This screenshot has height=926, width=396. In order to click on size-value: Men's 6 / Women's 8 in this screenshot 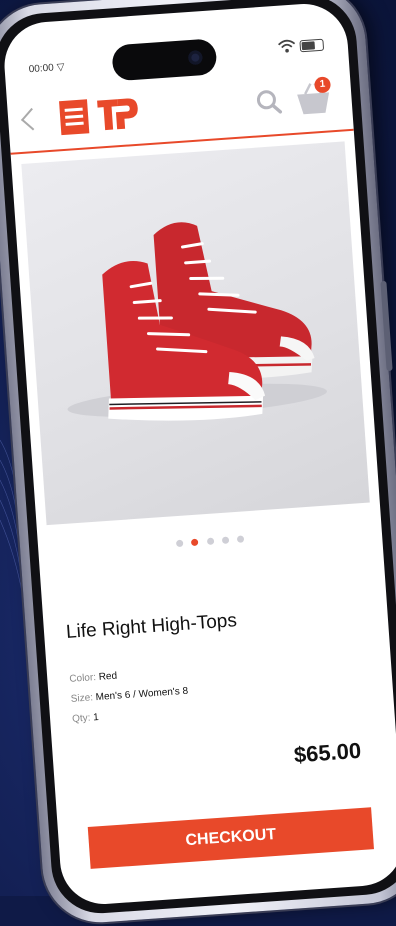, I will do `click(142, 694)`.